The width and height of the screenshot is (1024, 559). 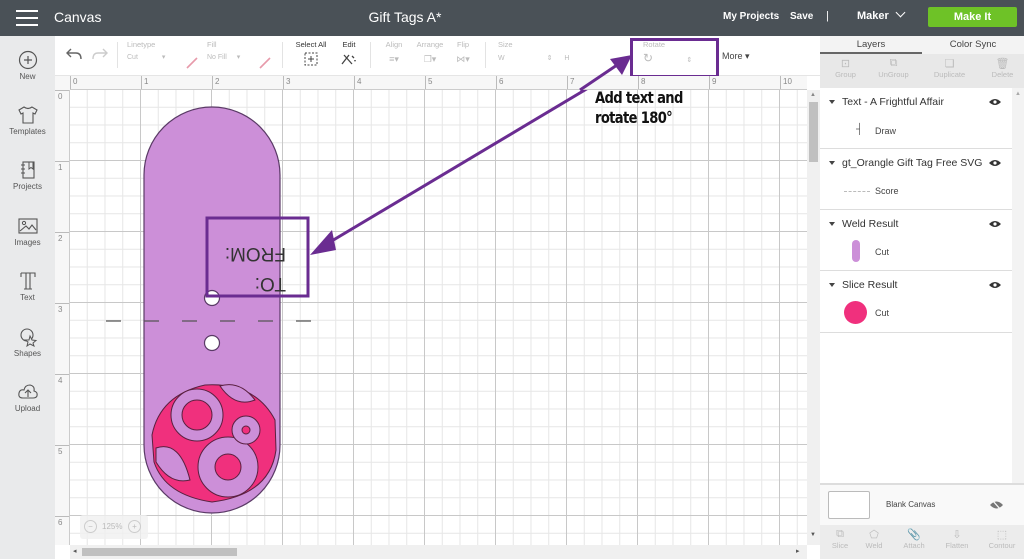 I want to click on sidebar-item-images: Images, so click(x=27, y=231).